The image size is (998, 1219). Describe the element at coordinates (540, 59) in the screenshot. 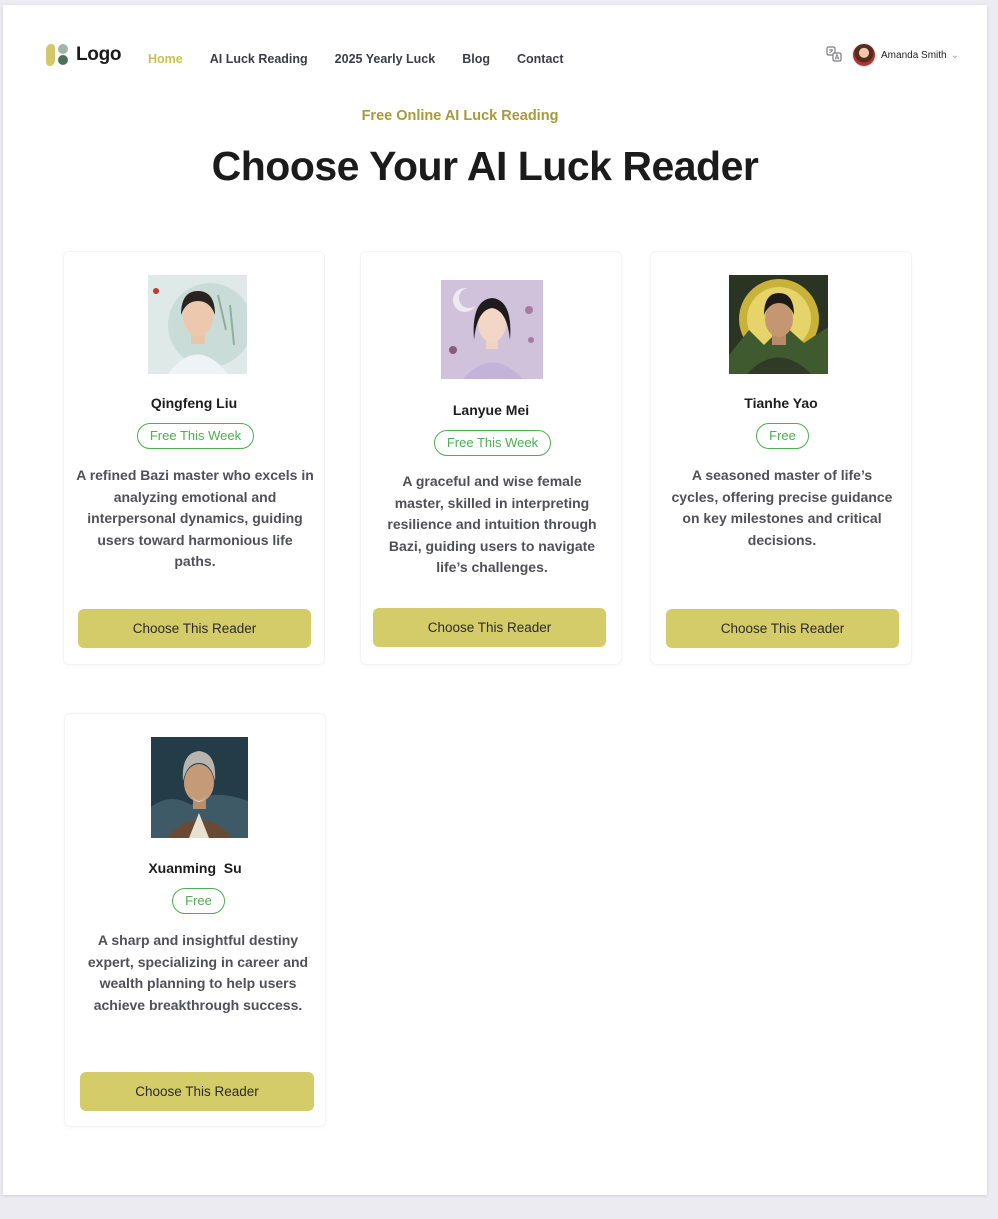

I see `nav-contact: Contact` at that location.